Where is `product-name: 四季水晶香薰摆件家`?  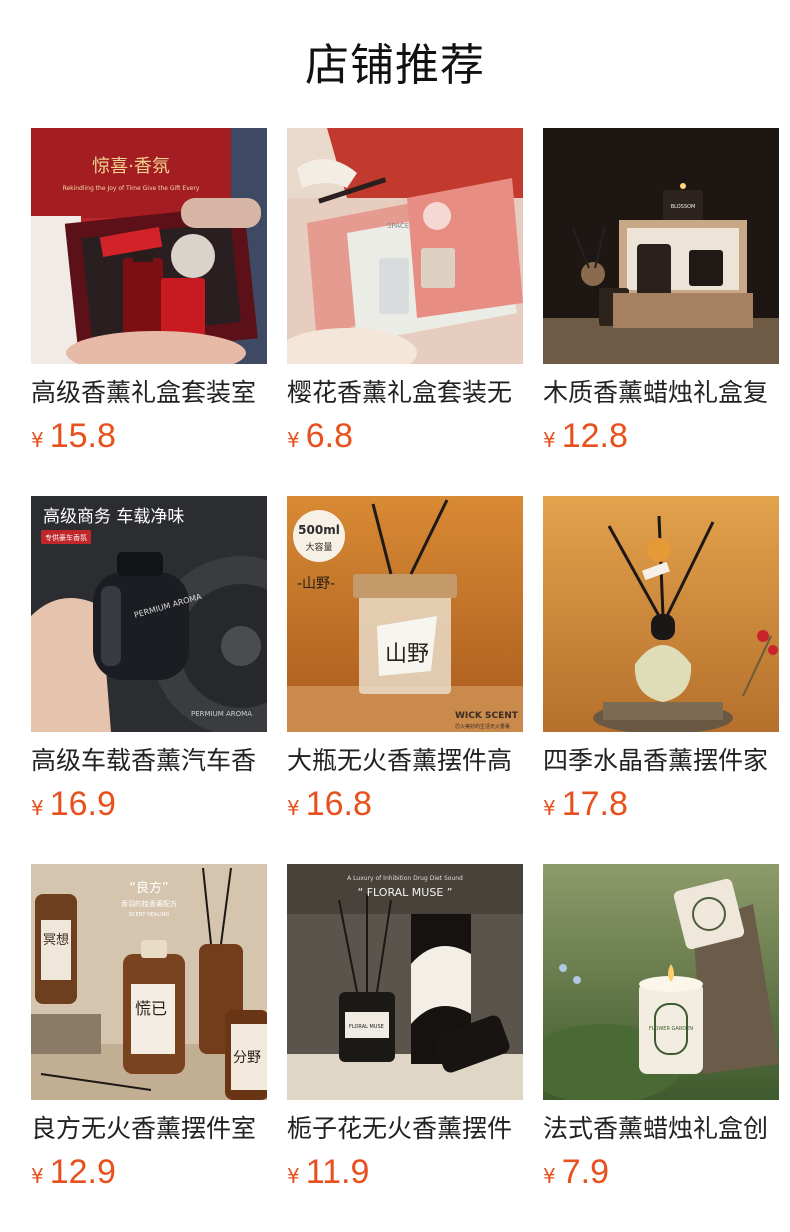 product-name: 四季水晶香薰摆件家 is located at coordinates (661, 761).